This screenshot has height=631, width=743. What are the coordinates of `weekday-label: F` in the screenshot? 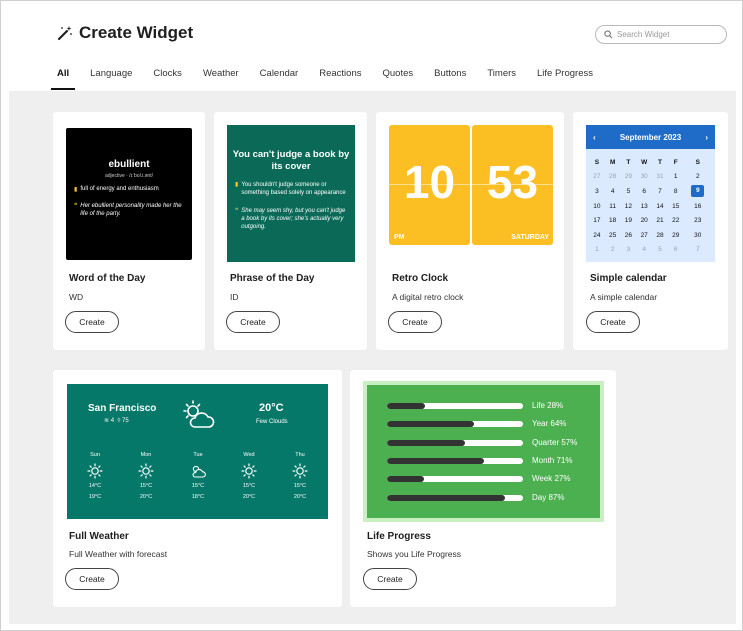 It's located at (675, 162).